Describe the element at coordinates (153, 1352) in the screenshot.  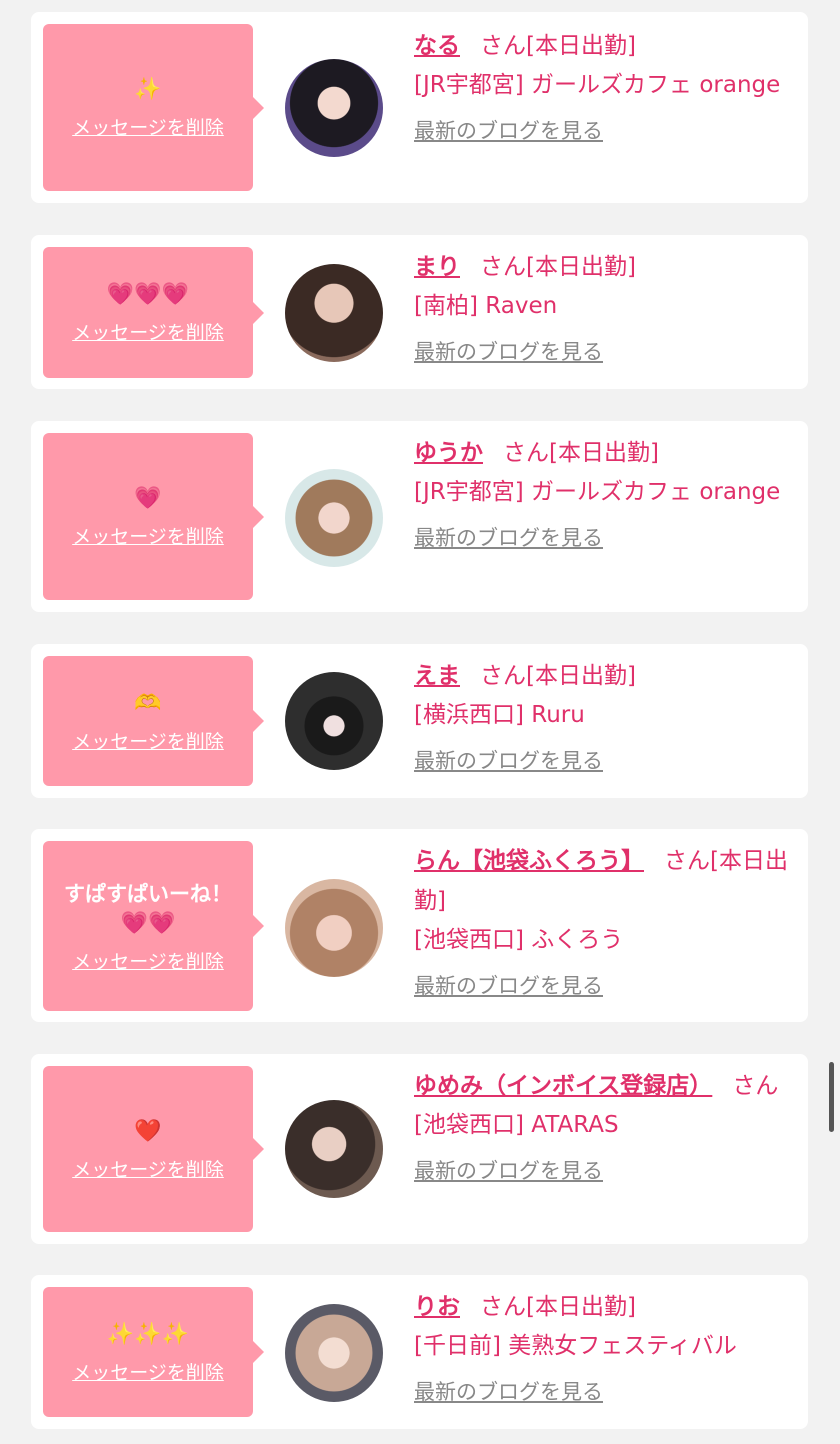
I see `message-bubble: ✨✨✨ メッセージを削除` at that location.